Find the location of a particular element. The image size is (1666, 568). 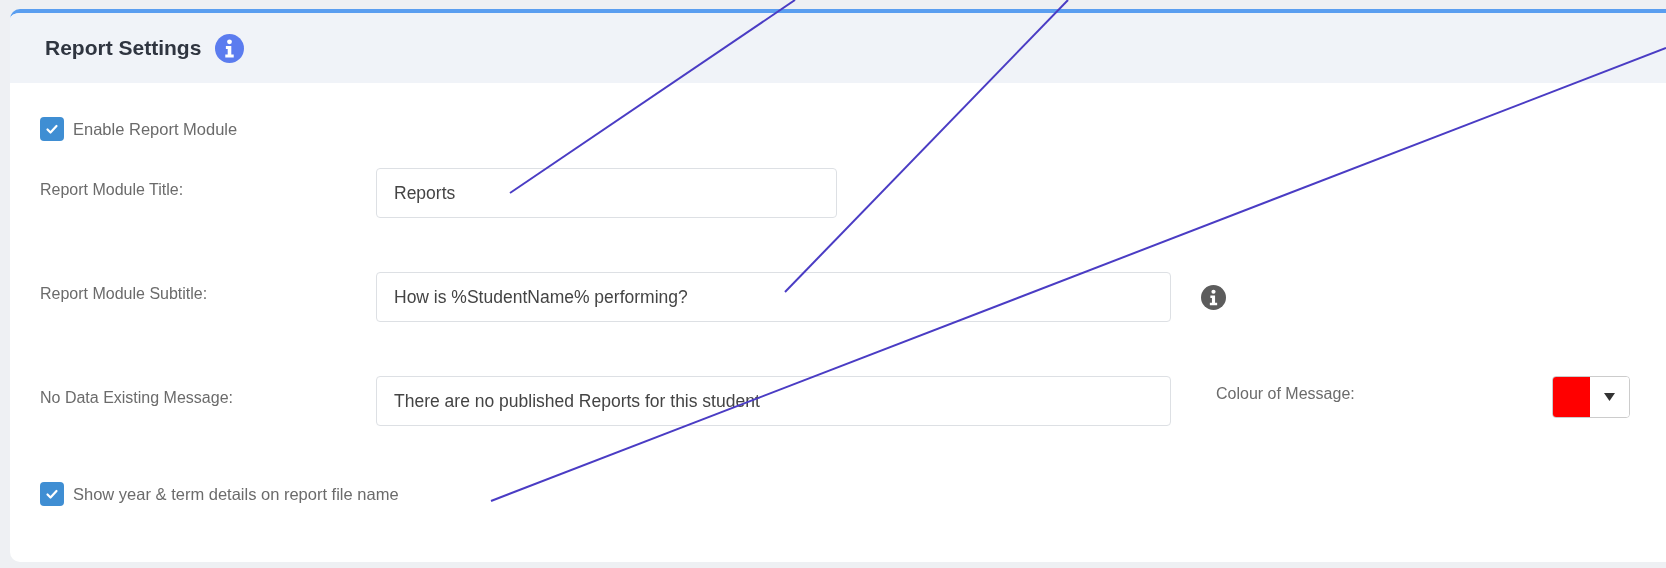

colour-label: Colour of Message: is located at coordinates (1286, 393).